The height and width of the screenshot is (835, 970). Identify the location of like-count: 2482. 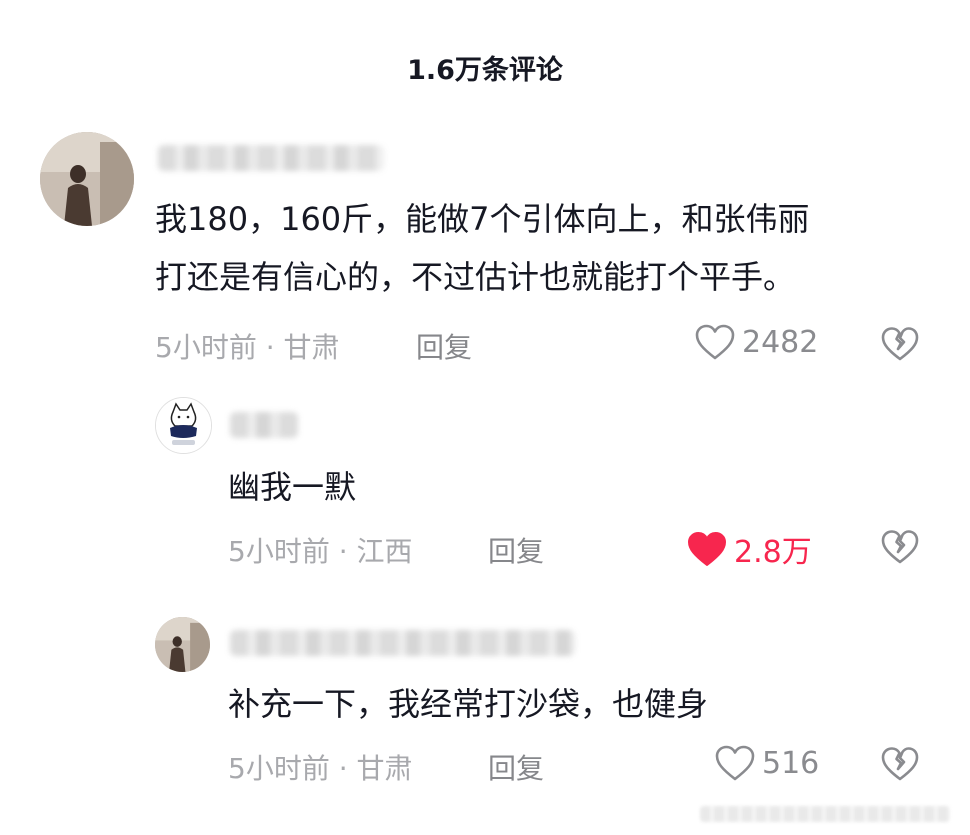
(780, 342).